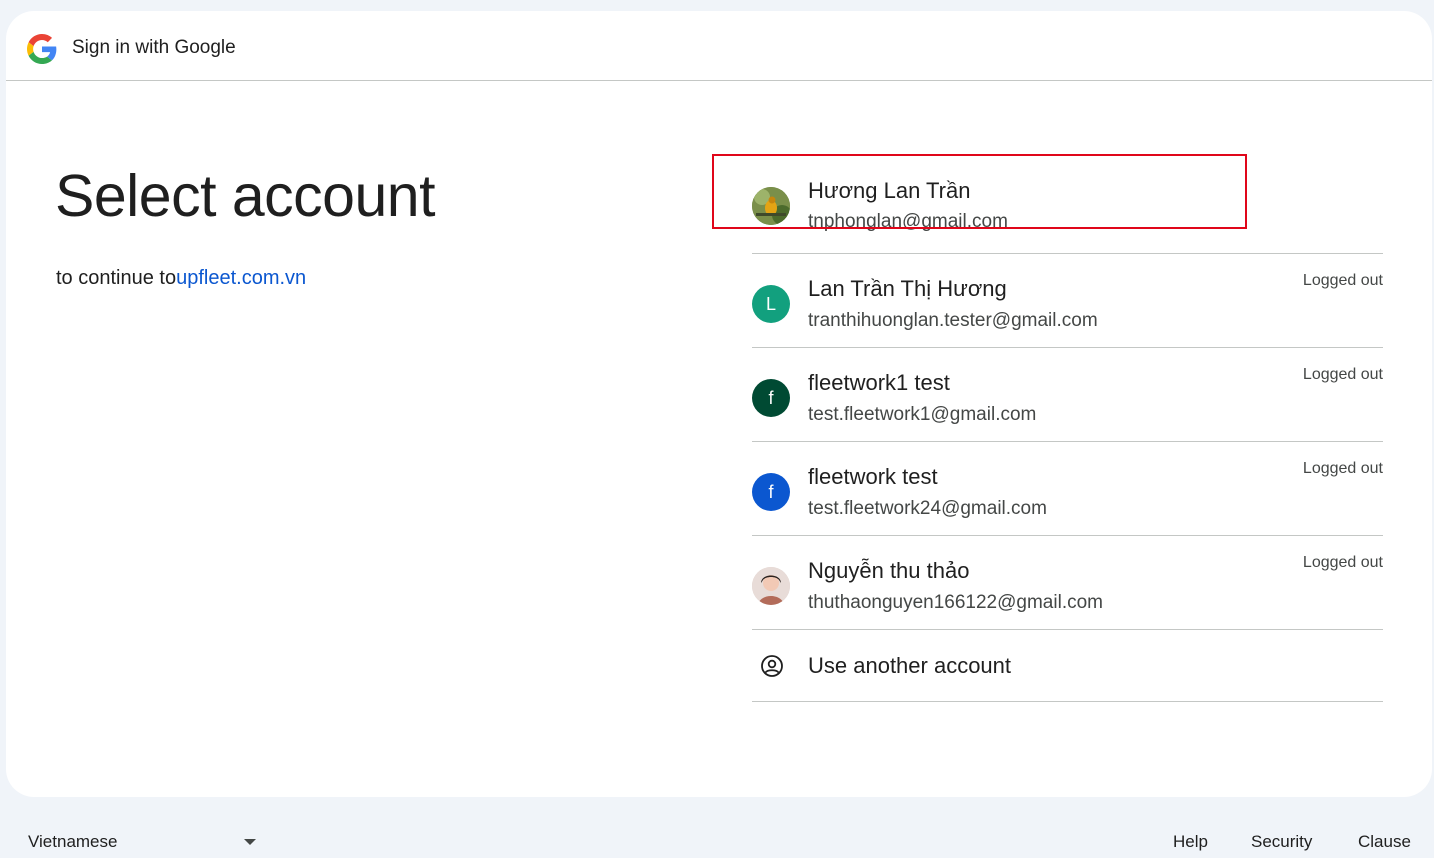 The width and height of the screenshot is (1434, 858). Describe the element at coordinates (879, 382) in the screenshot. I see `account-name: fleetwork1 test` at that location.